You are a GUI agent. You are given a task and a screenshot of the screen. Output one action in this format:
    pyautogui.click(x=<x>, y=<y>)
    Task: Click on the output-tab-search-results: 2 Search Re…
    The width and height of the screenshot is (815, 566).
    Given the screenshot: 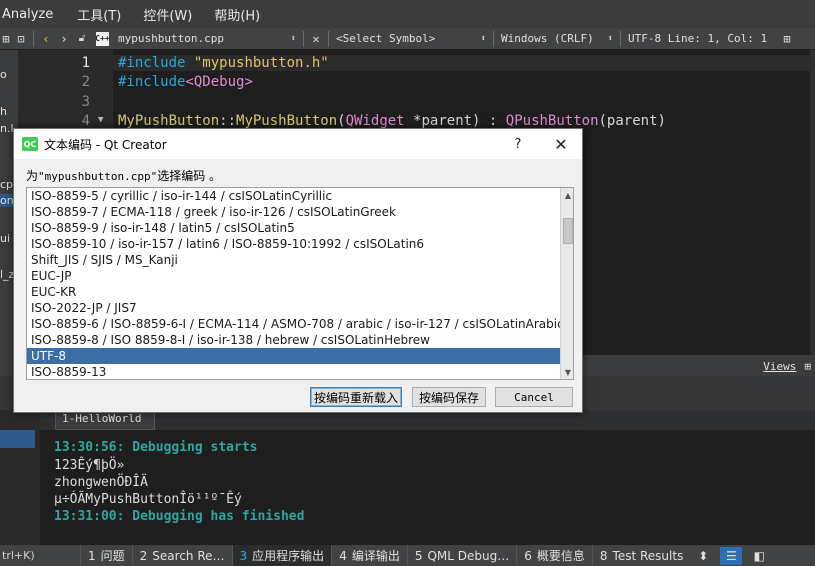 What is the action you would take?
    pyautogui.click(x=181, y=555)
    